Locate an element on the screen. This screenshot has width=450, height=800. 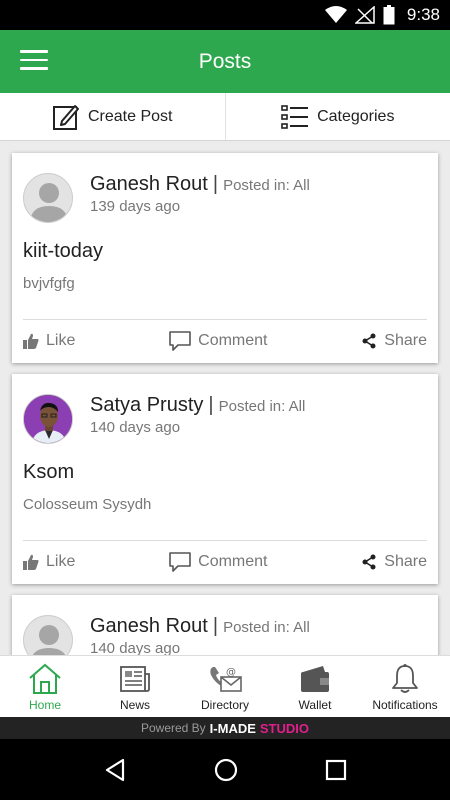
user-photo-icon is located at coordinates (48, 419).